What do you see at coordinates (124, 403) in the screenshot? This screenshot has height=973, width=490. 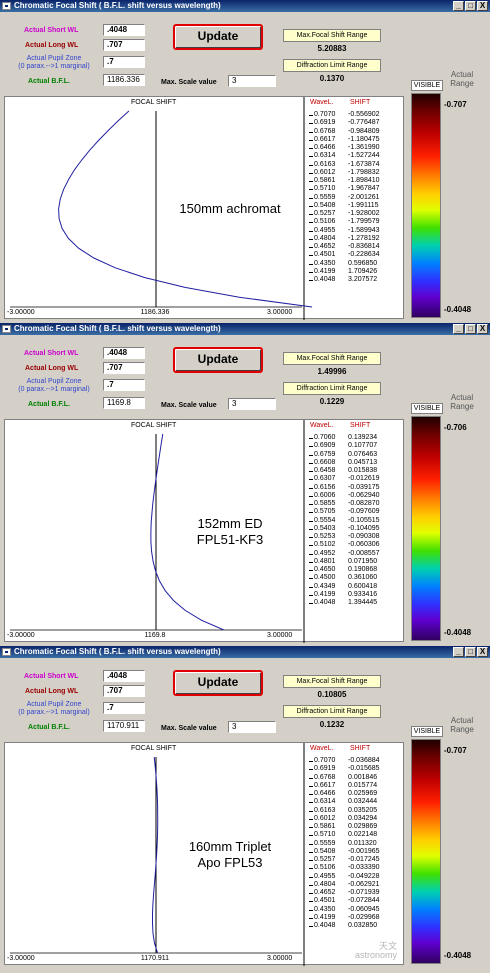 I see `bfl-field: 1169.8` at bounding box center [124, 403].